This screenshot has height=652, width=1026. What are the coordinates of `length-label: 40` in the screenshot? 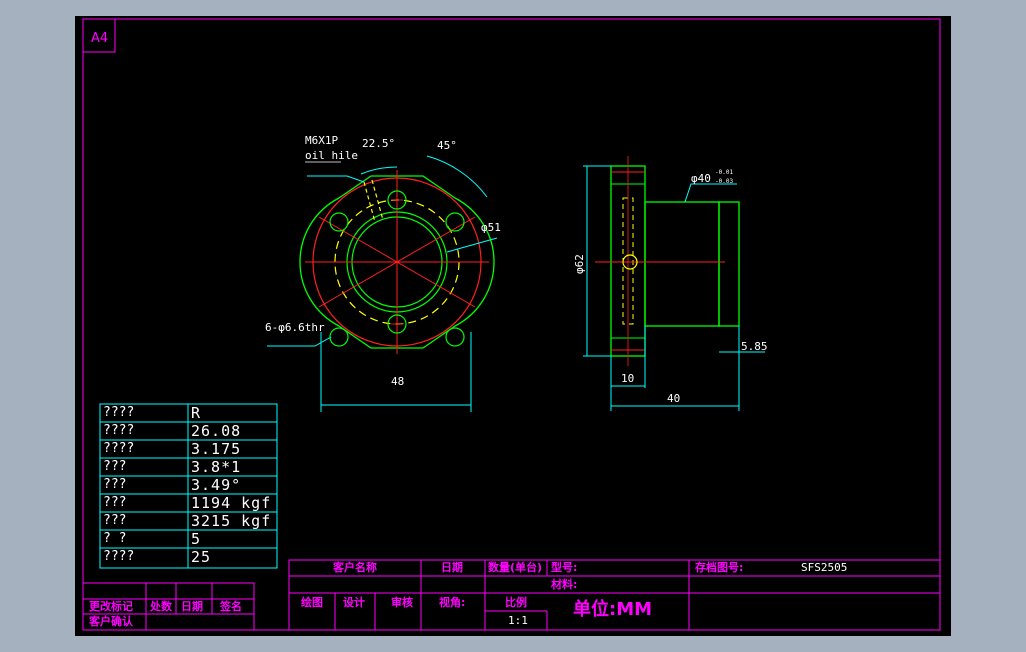 It's located at (673, 398).